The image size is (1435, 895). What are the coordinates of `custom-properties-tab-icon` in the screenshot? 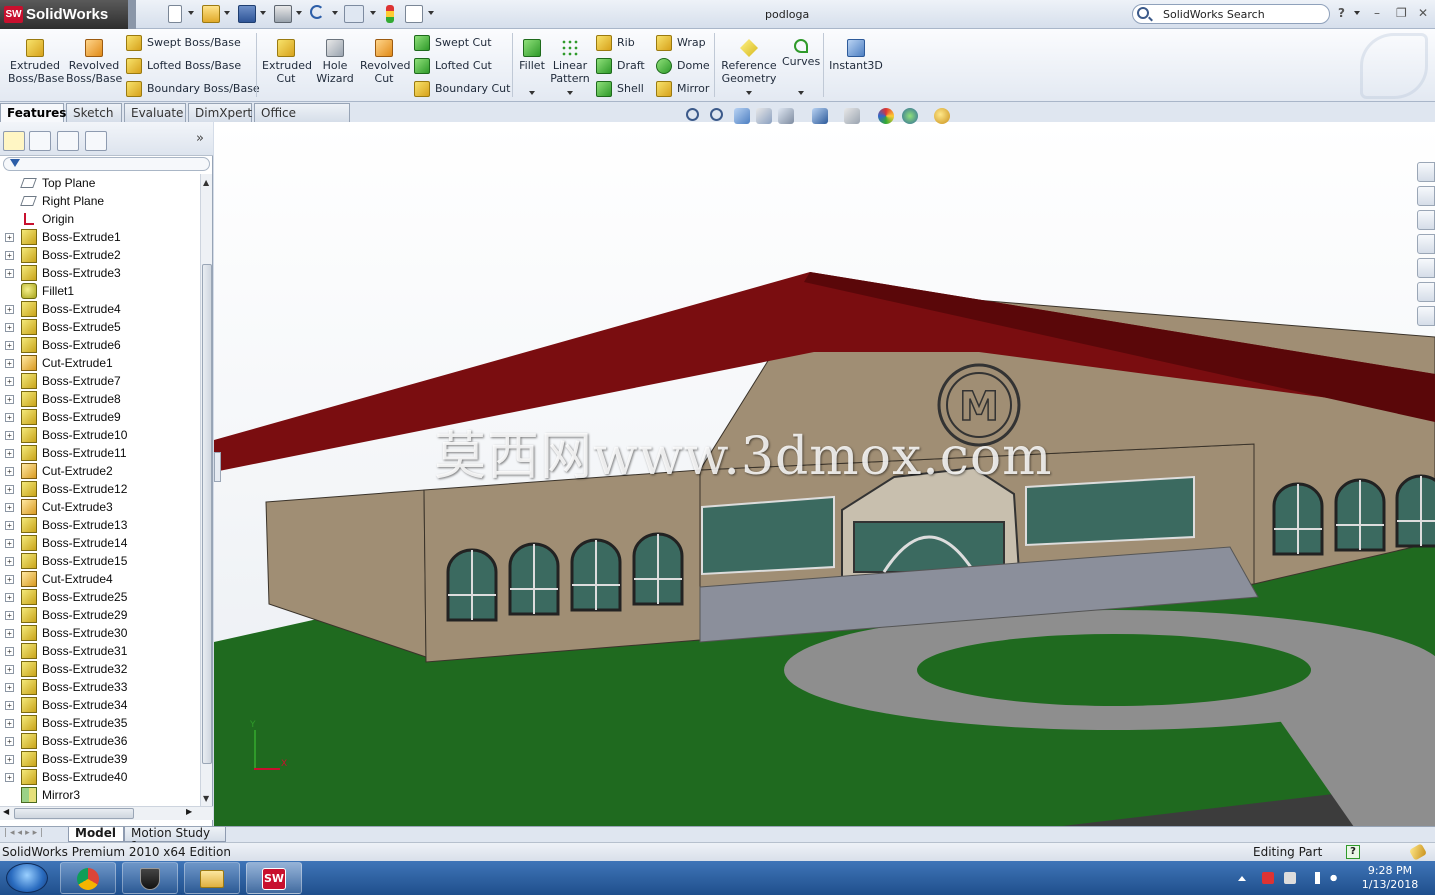 It's located at (1426, 316).